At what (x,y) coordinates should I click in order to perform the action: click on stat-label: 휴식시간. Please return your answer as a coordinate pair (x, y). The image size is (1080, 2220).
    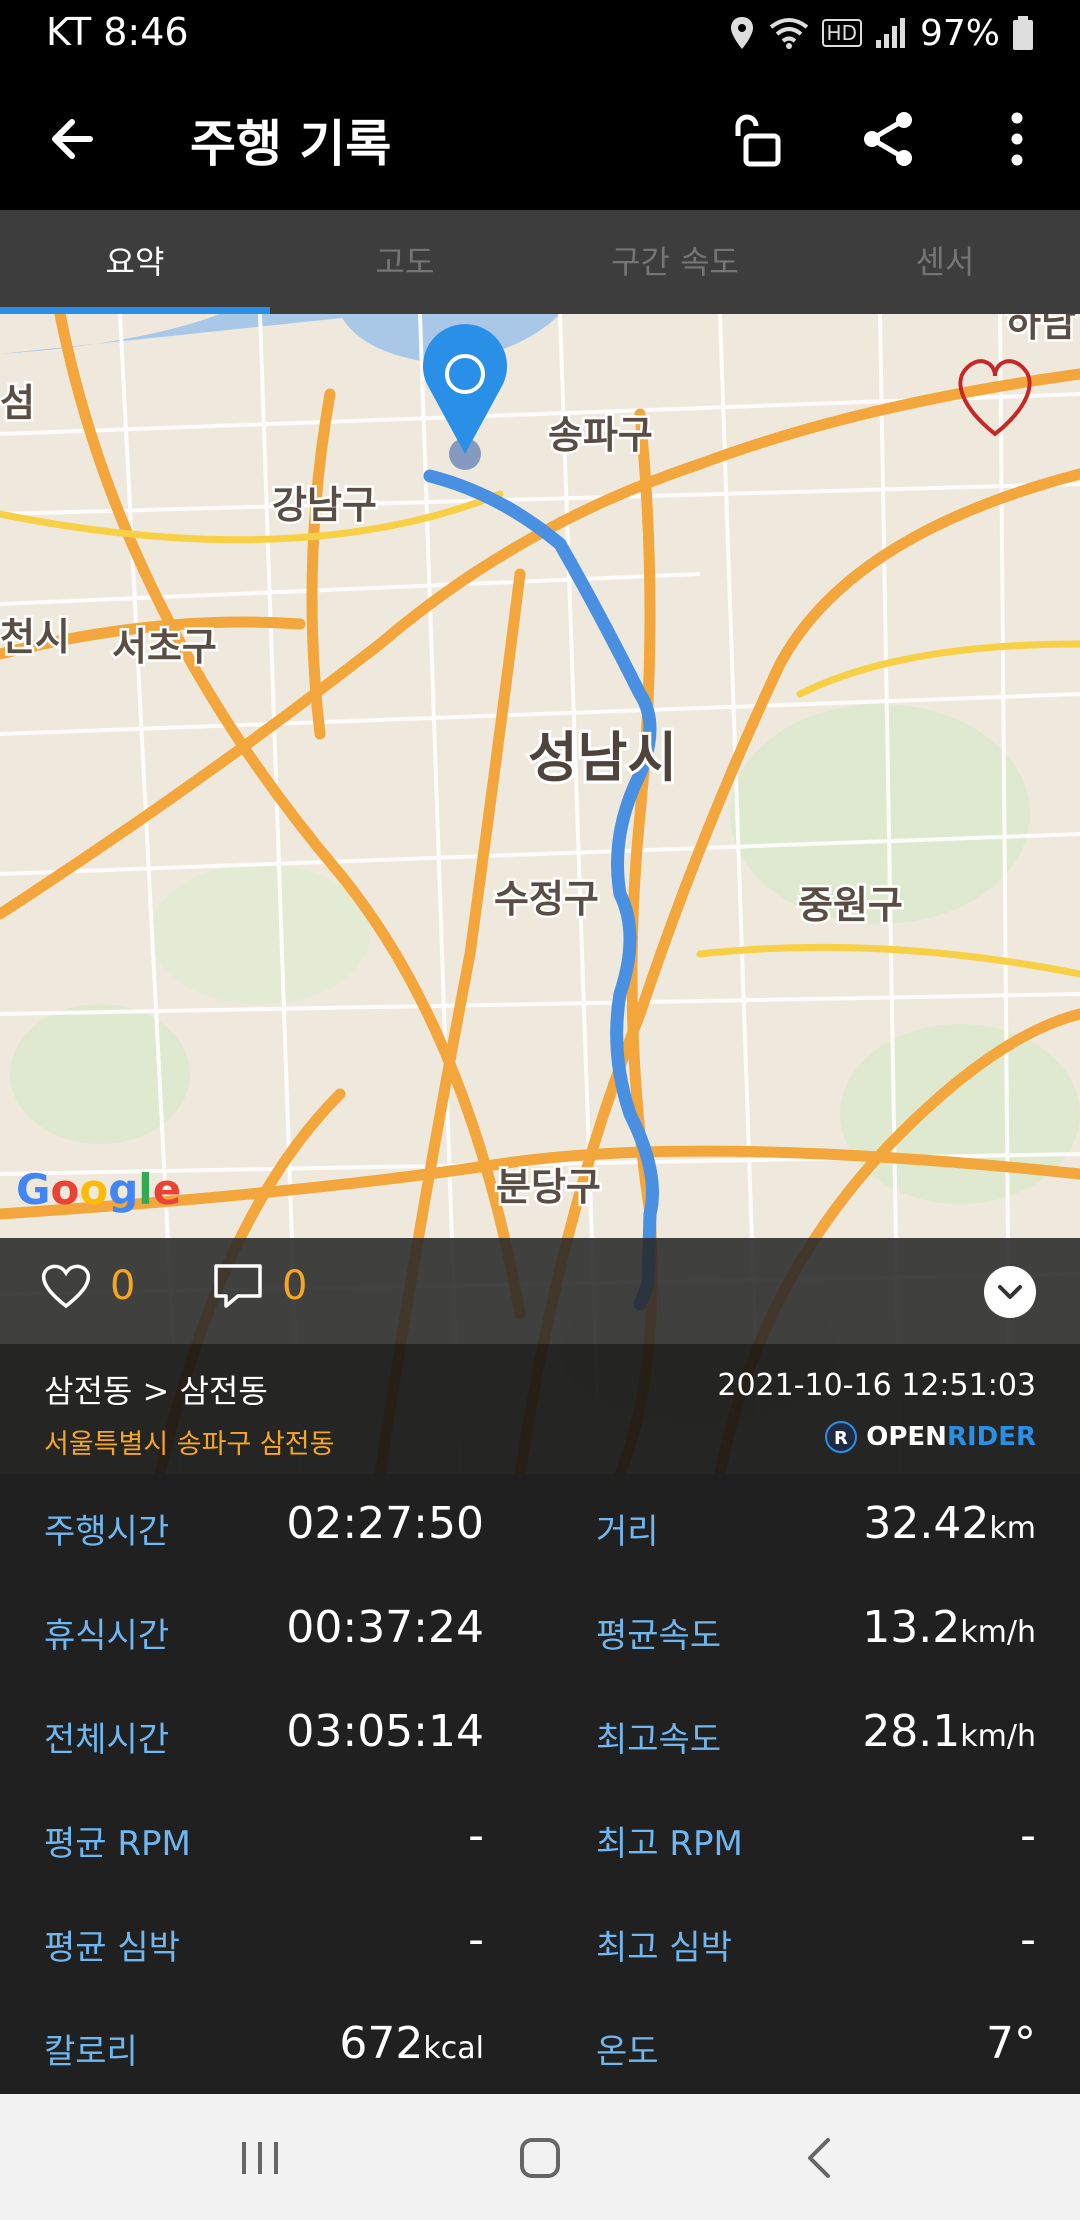
    Looking at the image, I should click on (107, 1636).